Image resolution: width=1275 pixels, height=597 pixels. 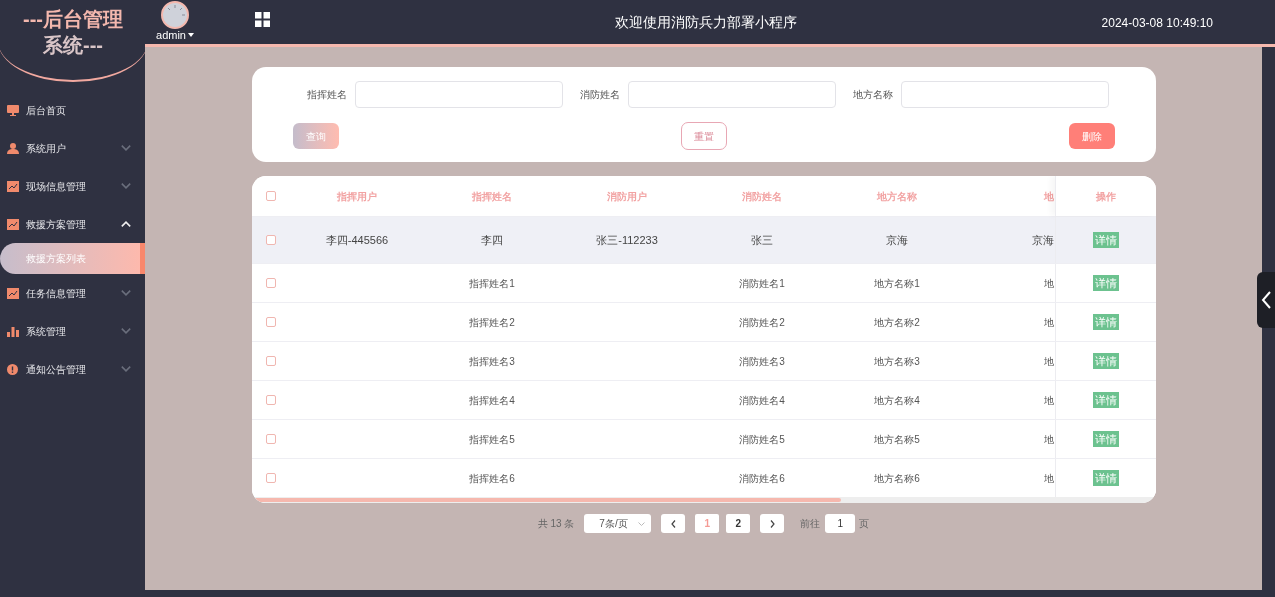 I want to click on app-title: 系统---, so click(x=73, y=45).